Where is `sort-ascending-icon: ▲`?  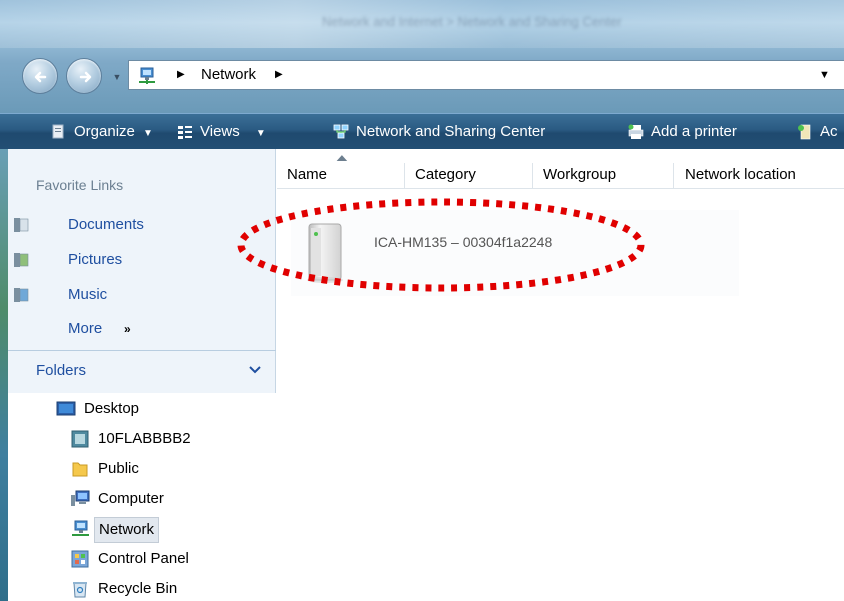 sort-ascending-icon: ▲ is located at coordinates (342, 158).